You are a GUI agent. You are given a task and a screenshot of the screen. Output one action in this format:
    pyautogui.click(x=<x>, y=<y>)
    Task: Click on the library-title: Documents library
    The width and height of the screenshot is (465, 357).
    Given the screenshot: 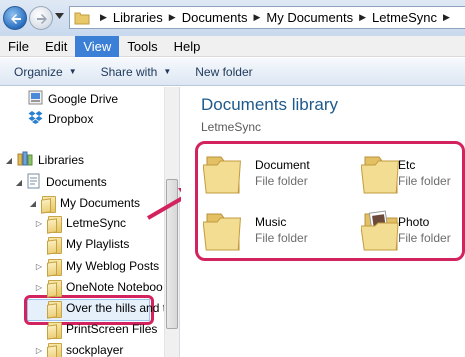 What is the action you would take?
    pyautogui.click(x=269, y=104)
    